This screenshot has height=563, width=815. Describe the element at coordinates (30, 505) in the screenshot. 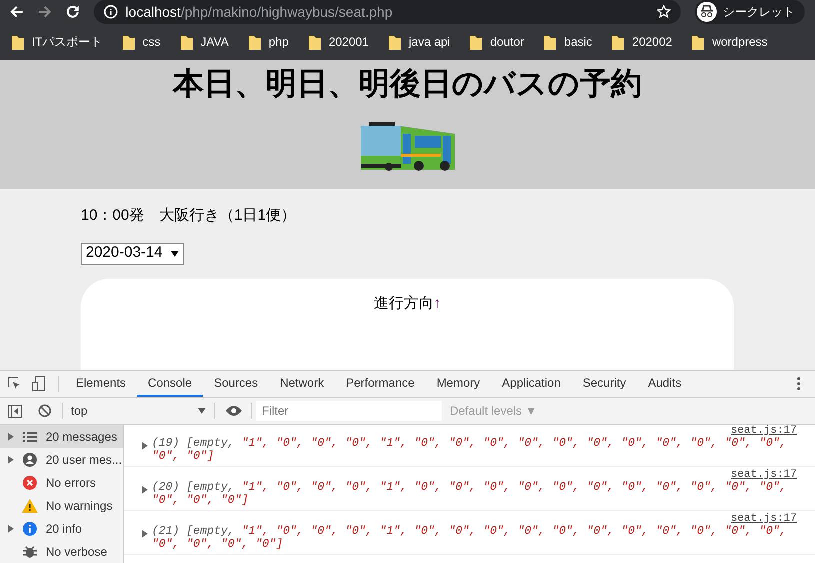

I see `warning-icon` at that location.